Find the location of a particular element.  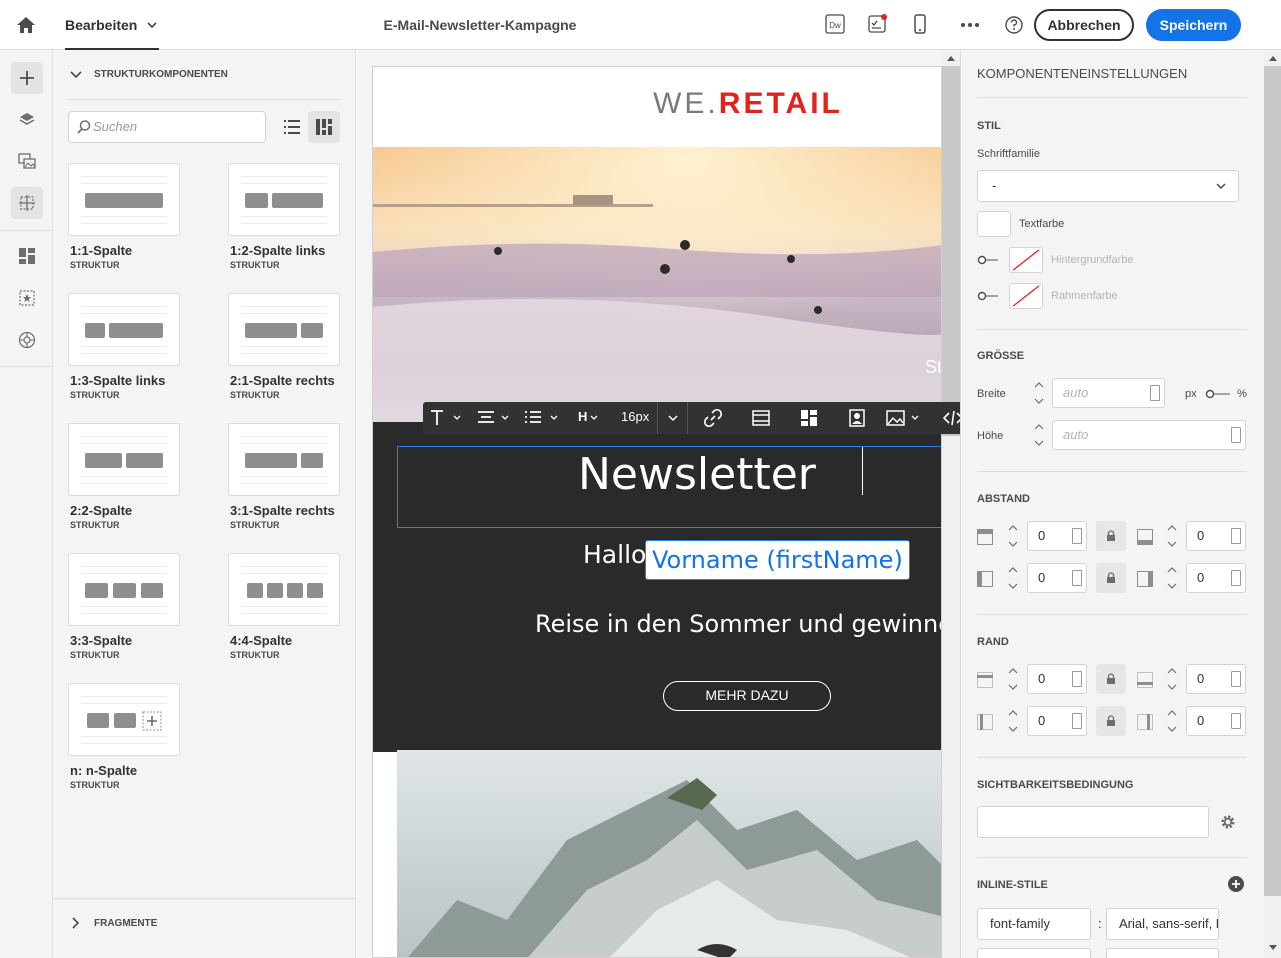

add-style-icon is located at coordinates (1236, 884).